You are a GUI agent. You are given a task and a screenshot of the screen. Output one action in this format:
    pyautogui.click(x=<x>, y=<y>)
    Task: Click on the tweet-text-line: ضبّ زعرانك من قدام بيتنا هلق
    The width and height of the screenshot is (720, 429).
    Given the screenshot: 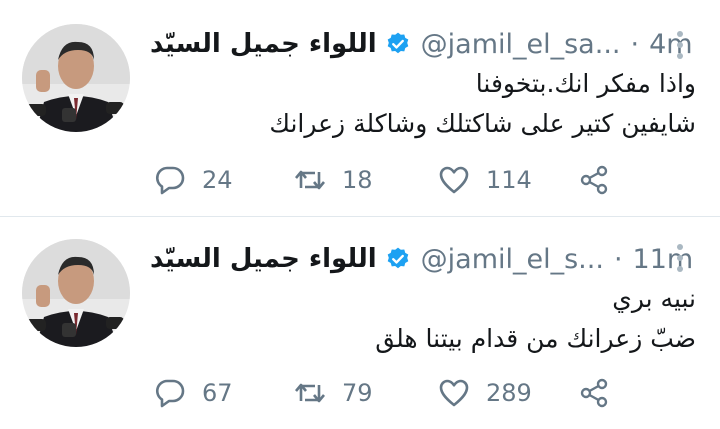 What is the action you would take?
    pyautogui.click(x=535, y=338)
    